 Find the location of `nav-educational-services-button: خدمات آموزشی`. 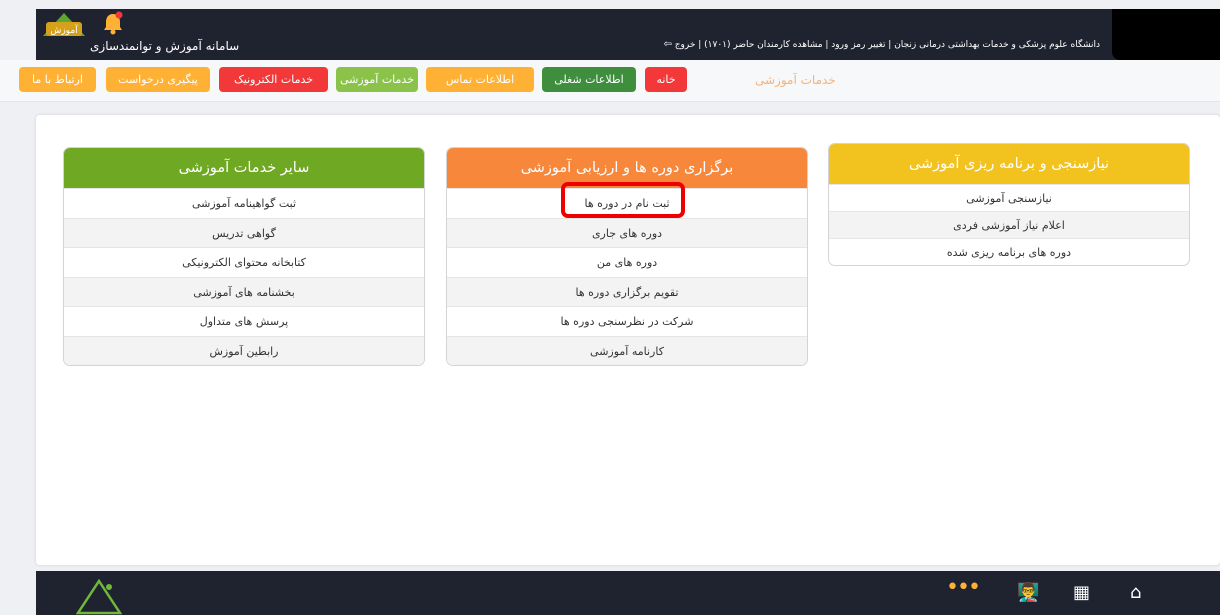

nav-educational-services-button: خدمات آموزشی is located at coordinates (377, 79).